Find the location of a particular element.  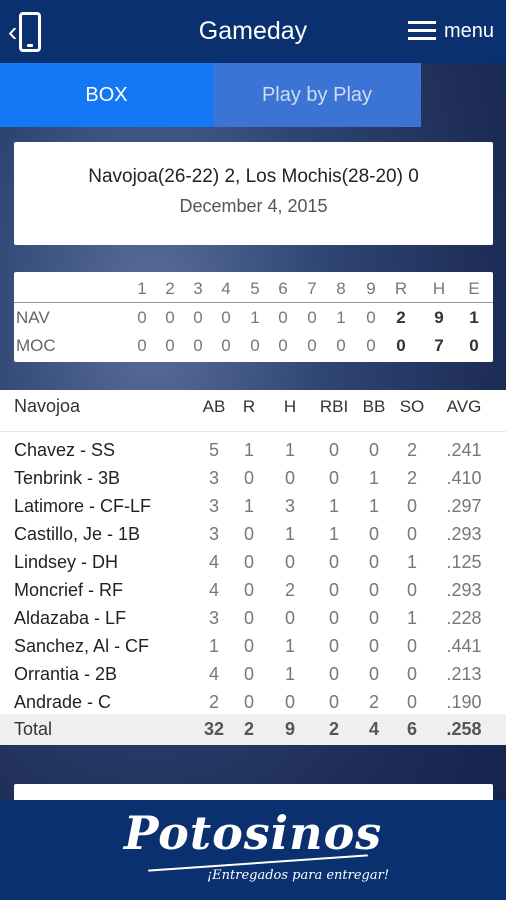

linescore-row: MOC 000000000070 is located at coordinates (253, 346).